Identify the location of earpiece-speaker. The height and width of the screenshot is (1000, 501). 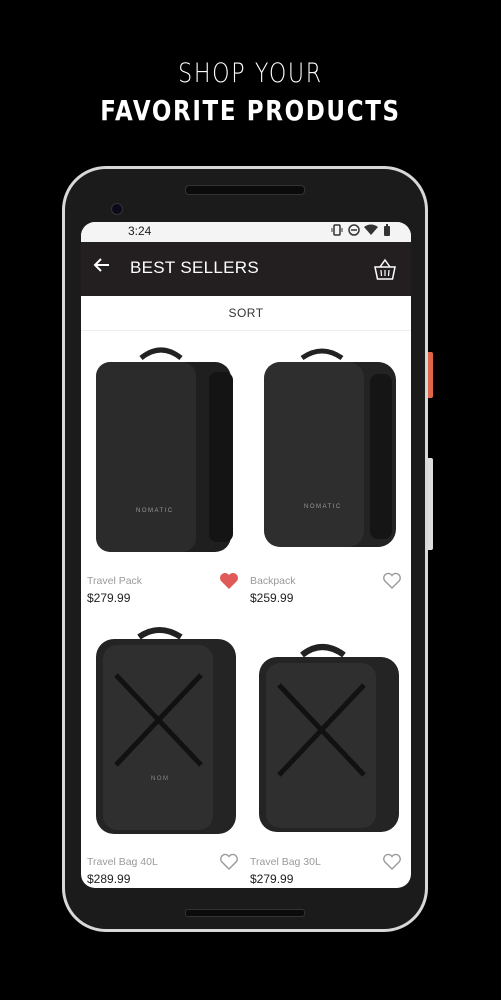
(245, 190).